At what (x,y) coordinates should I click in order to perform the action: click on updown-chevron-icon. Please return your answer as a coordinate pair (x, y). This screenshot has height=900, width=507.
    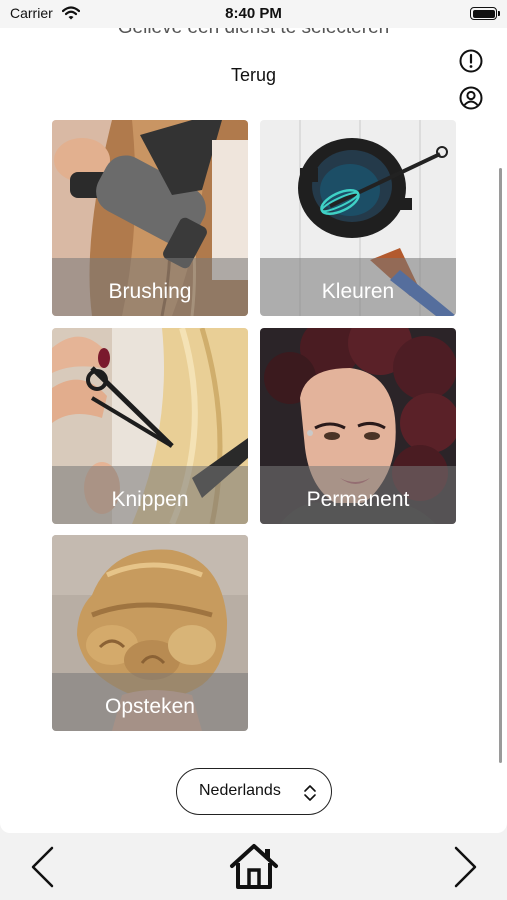
    Looking at the image, I should click on (310, 793).